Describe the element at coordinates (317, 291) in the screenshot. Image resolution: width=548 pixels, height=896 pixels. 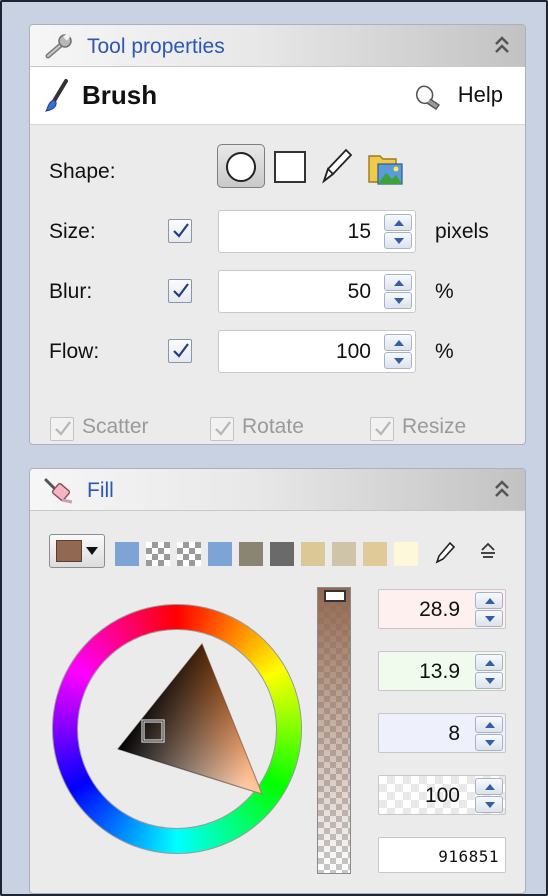
I see `blur-stepper: 50` at that location.